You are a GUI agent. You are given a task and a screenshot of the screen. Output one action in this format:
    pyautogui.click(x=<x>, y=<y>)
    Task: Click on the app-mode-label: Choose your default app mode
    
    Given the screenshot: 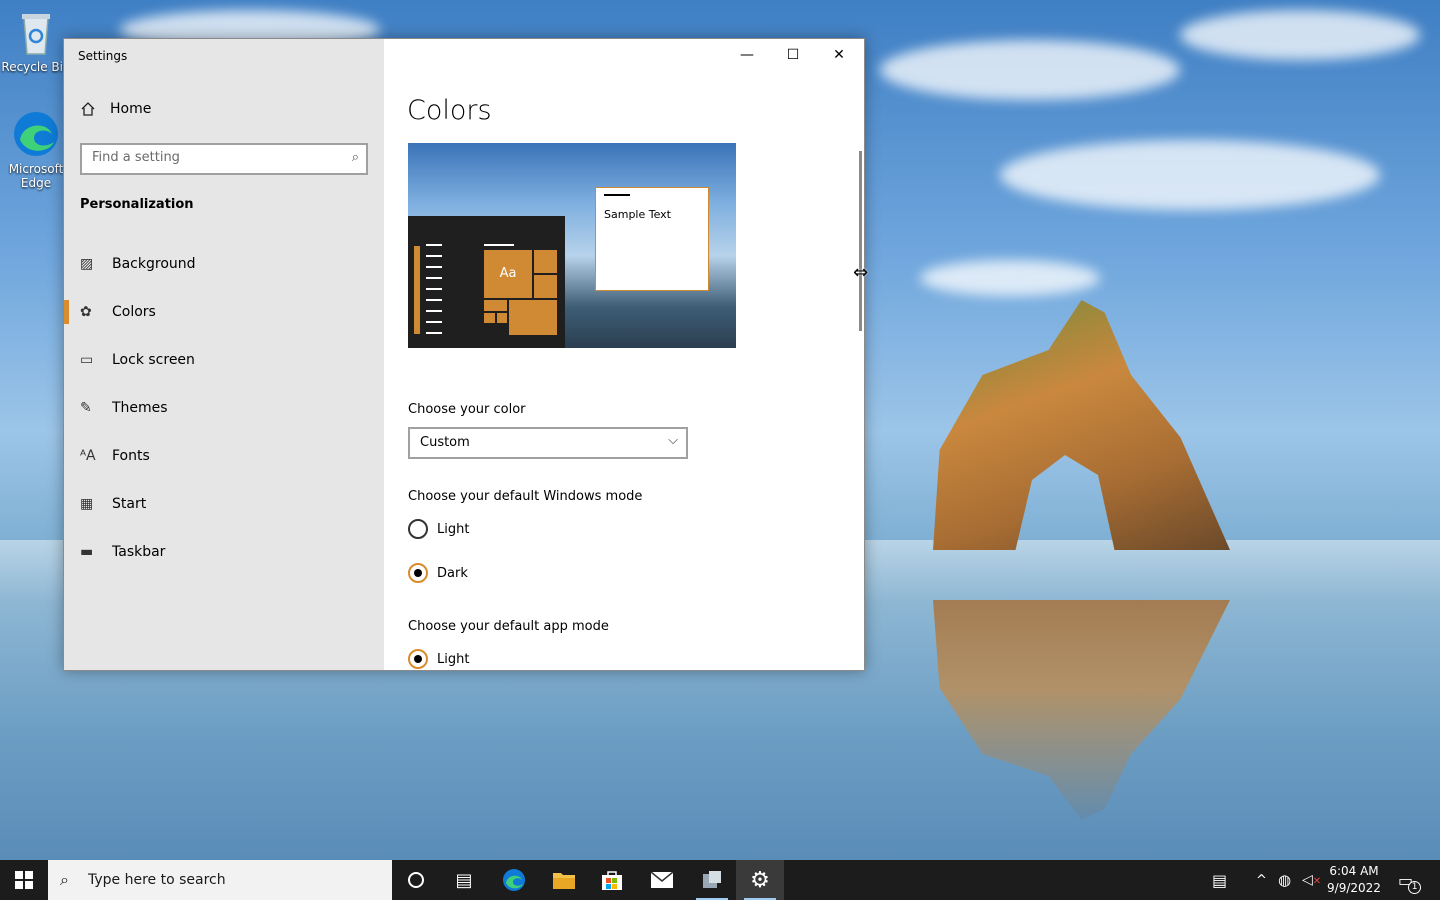 What is the action you would take?
    pyautogui.click(x=508, y=626)
    